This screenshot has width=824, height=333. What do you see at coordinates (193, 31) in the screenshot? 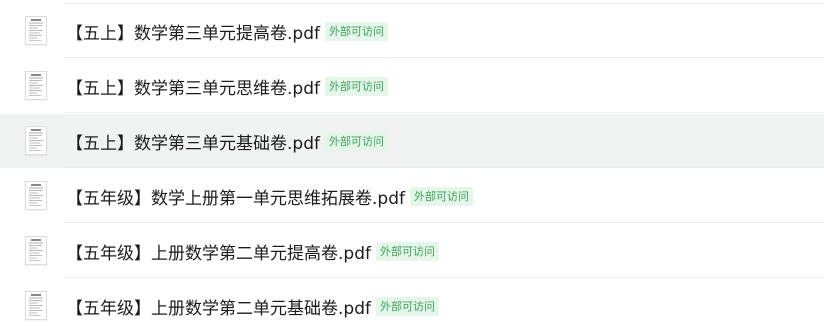
I see `file-name-link: 【五上】数学第三单元提高卷.pdf` at bounding box center [193, 31].